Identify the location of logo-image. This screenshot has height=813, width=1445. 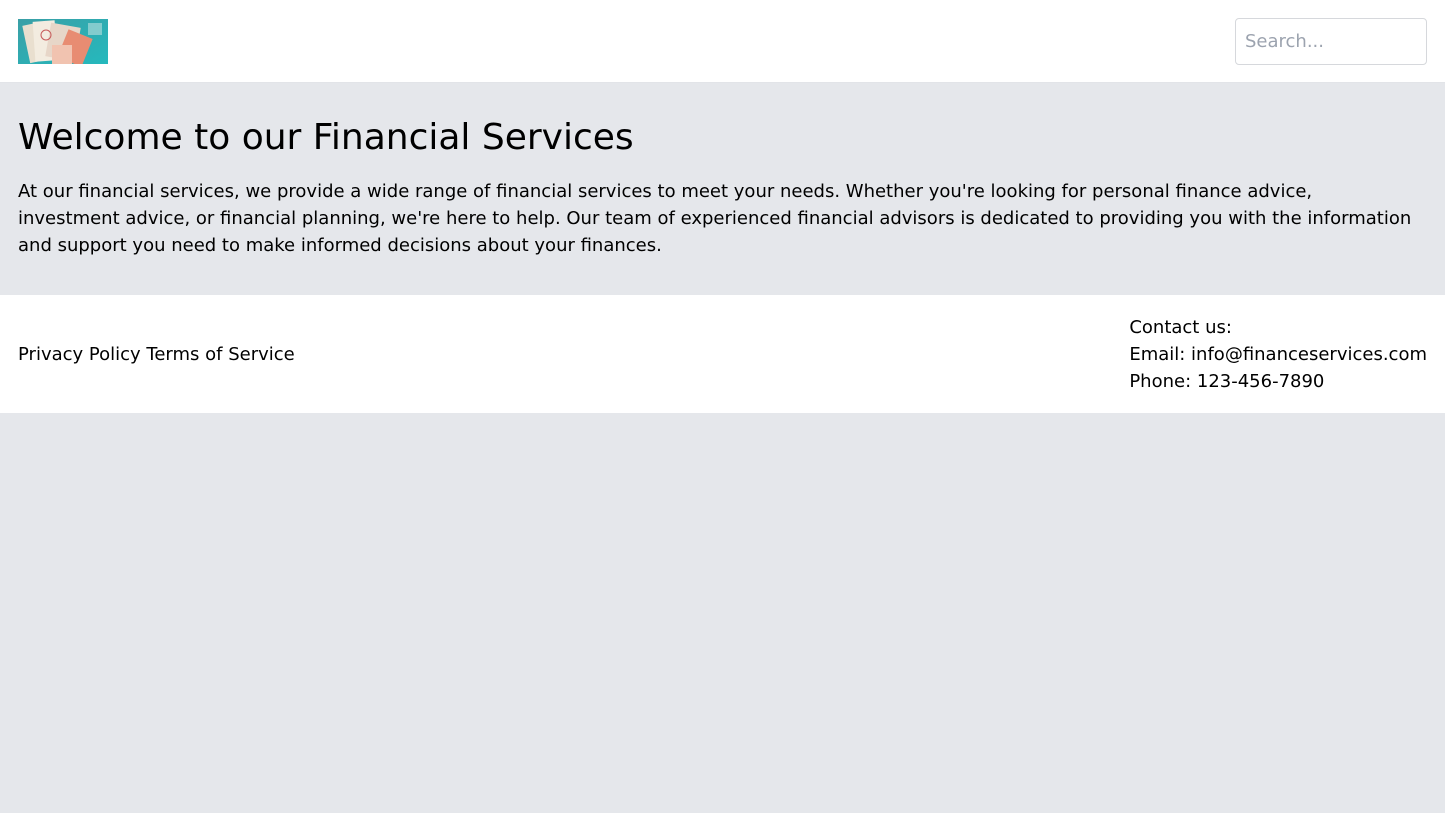
(63, 41).